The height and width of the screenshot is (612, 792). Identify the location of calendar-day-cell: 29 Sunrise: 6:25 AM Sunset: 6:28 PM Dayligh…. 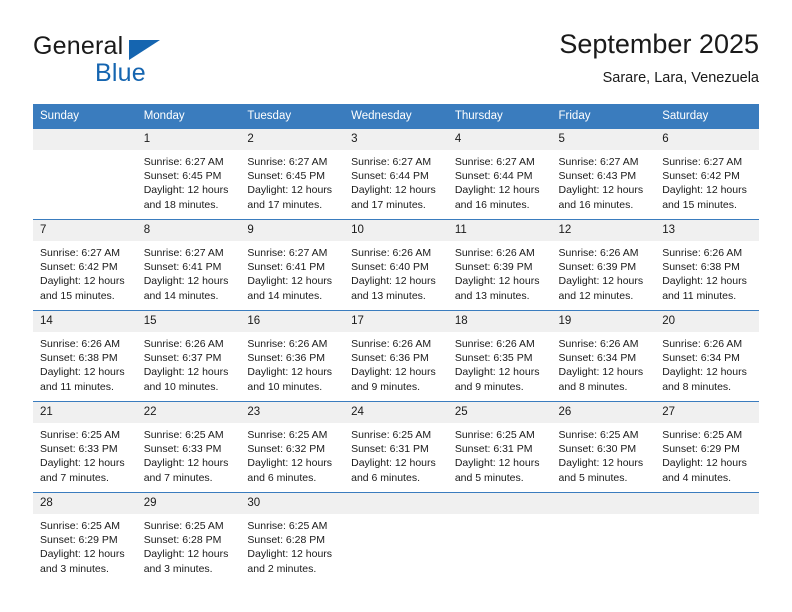
(188, 537).